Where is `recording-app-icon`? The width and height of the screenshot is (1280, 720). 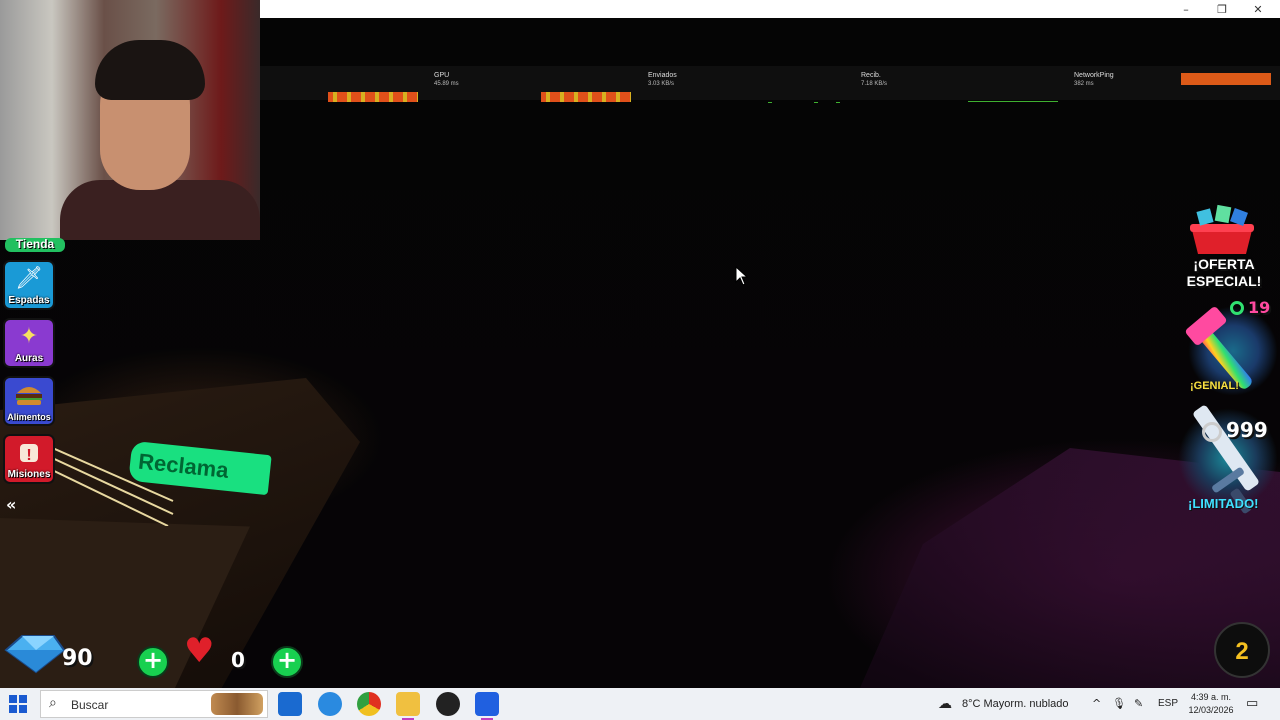
recording-app-icon is located at coordinates (448, 704).